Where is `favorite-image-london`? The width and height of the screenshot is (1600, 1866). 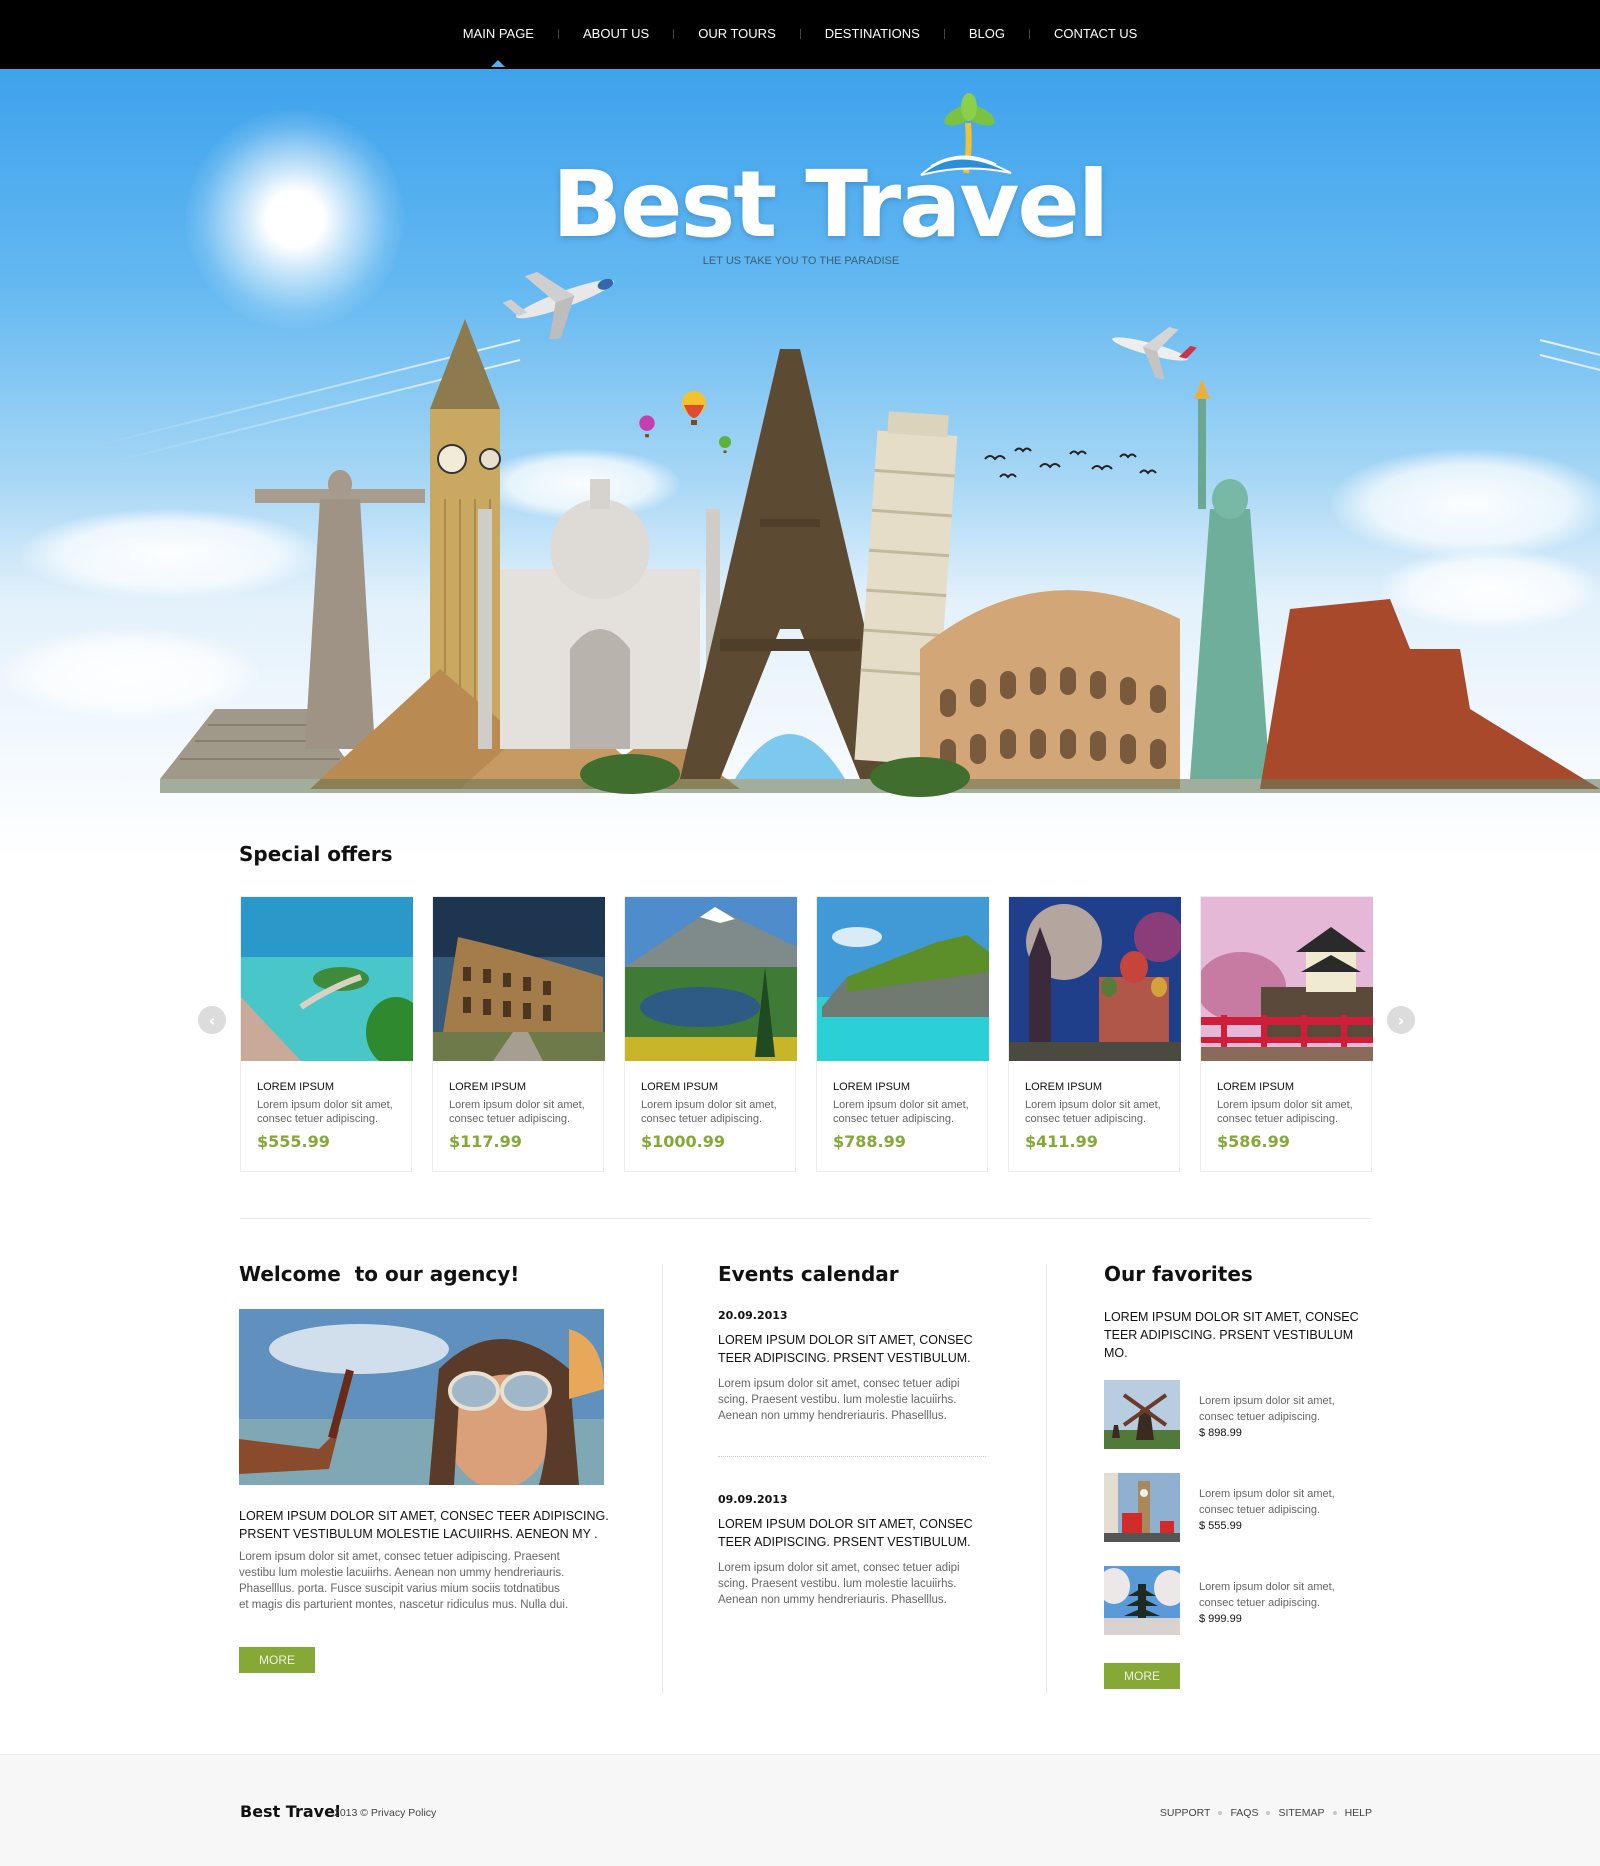
favorite-image-london is located at coordinates (1142, 1507).